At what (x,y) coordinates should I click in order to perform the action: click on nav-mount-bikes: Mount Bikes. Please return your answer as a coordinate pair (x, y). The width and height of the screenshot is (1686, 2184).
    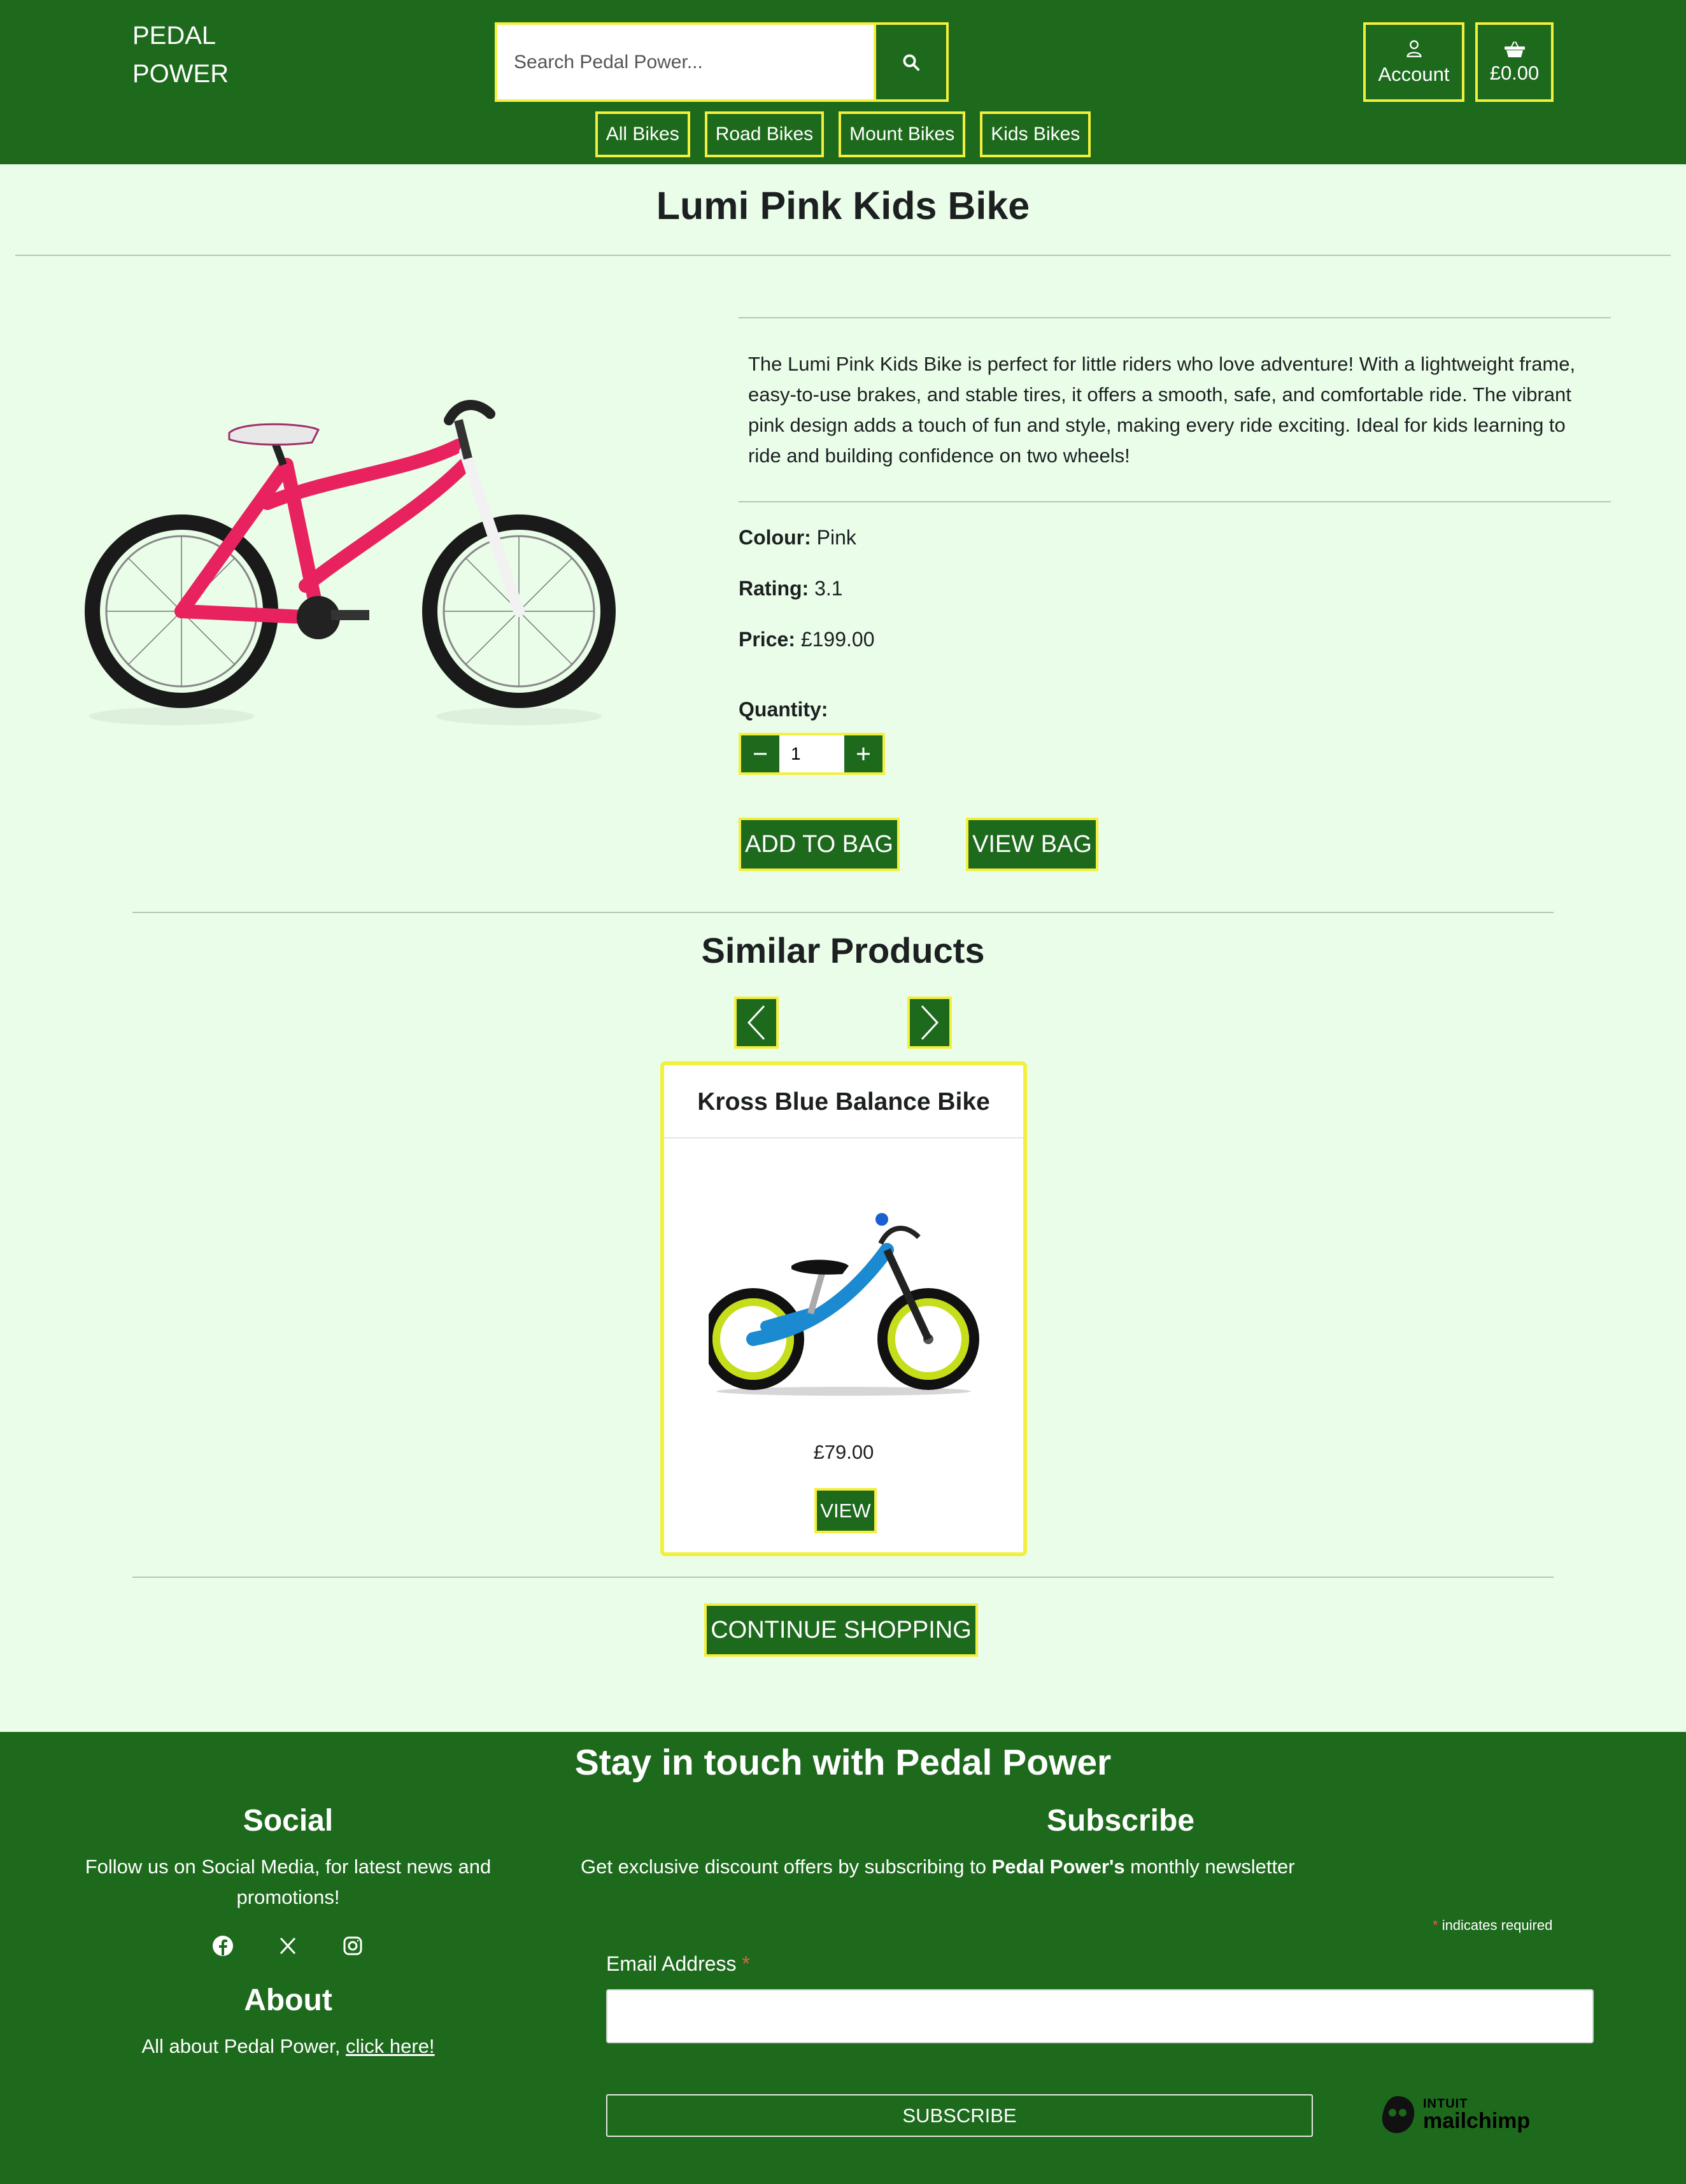
    Looking at the image, I should click on (903, 134).